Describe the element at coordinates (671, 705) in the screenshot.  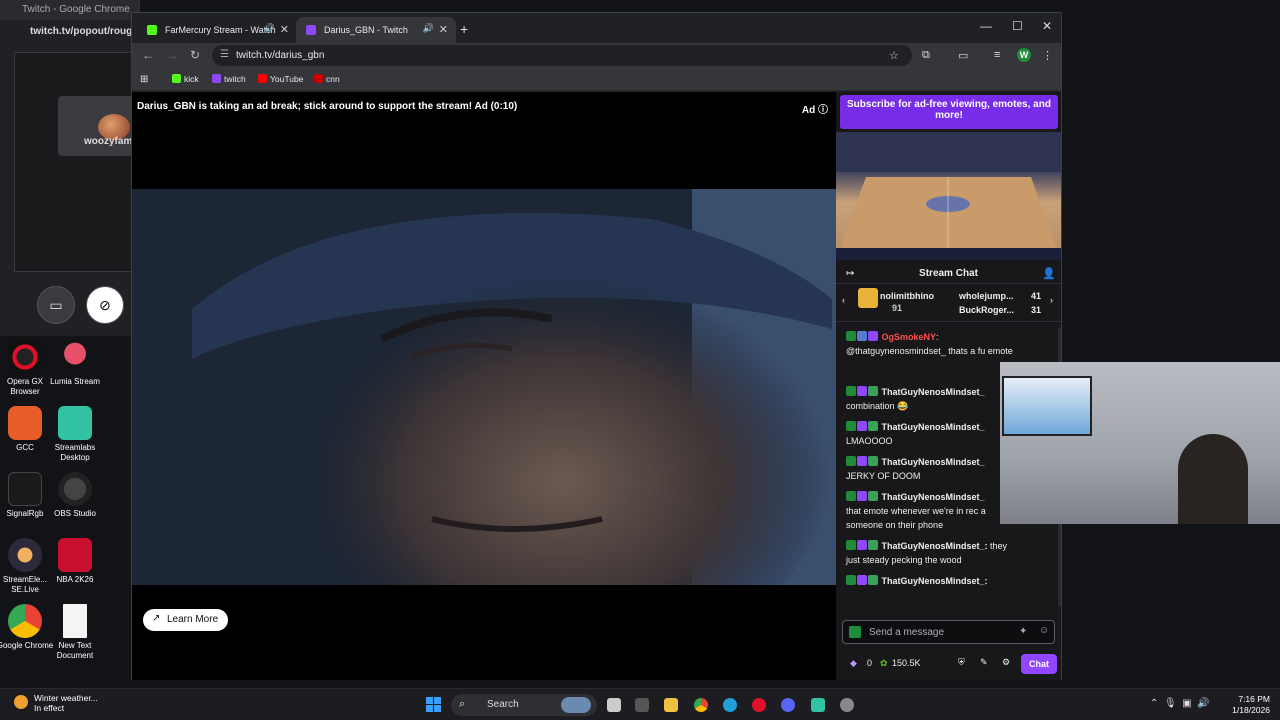
I see `file-explorer-icon` at that location.